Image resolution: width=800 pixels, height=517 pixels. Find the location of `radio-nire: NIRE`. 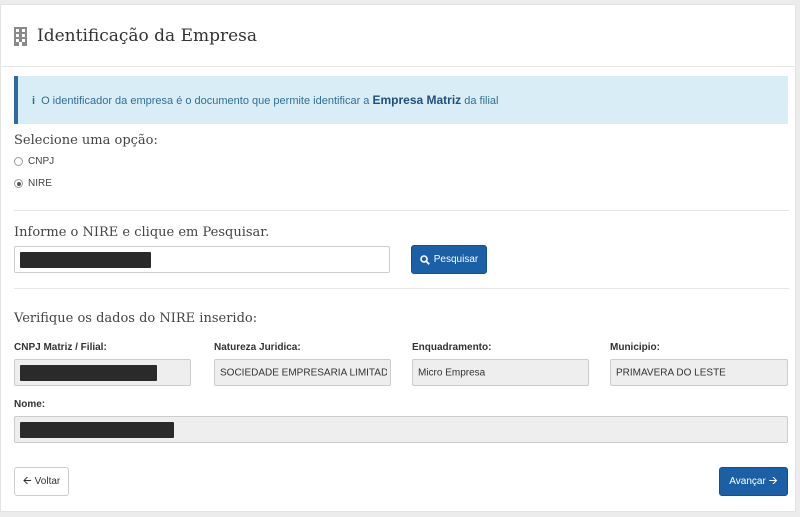

radio-nire: NIRE is located at coordinates (33, 183).